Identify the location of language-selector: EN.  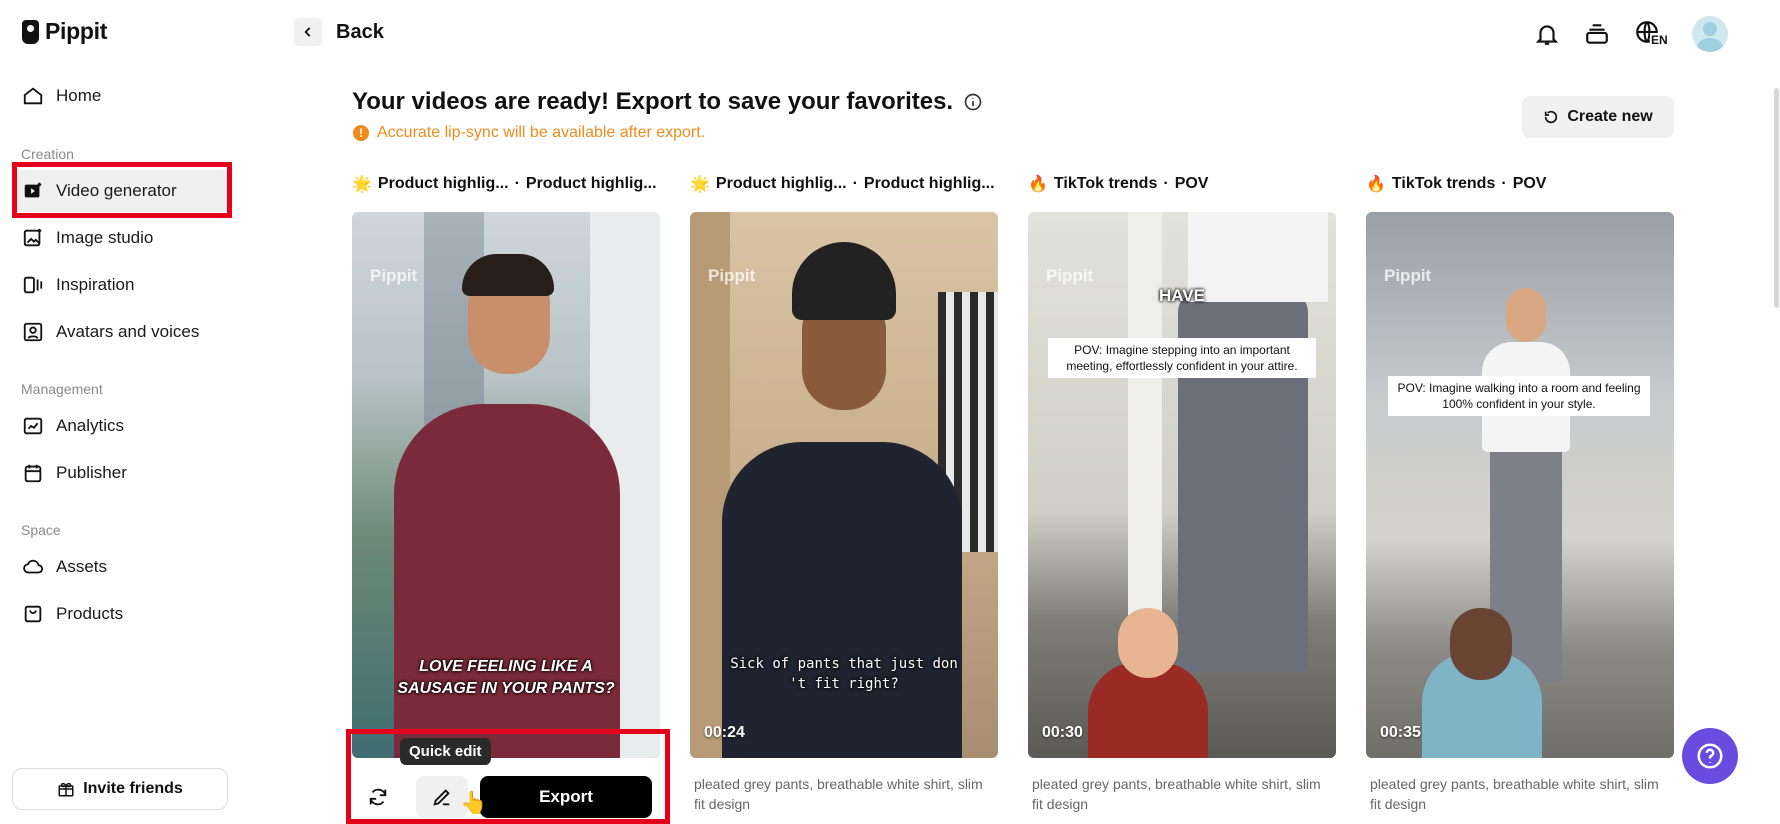
(1651, 34).